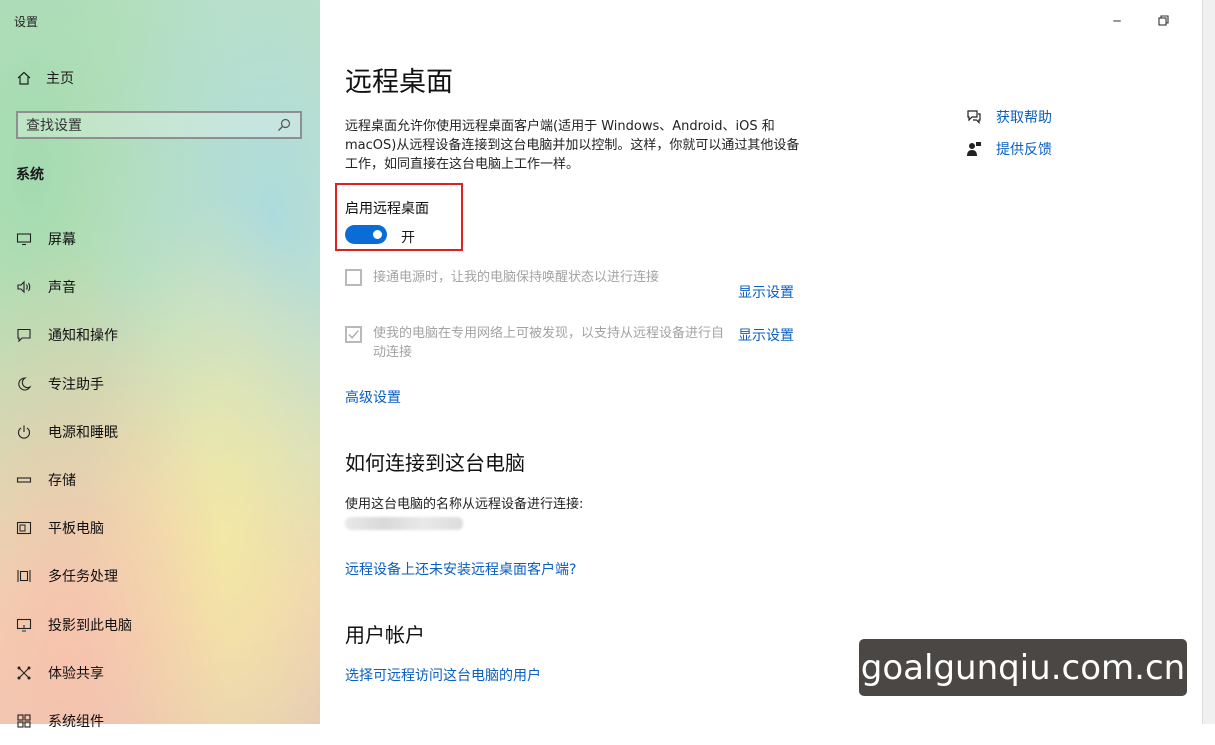 The width and height of the screenshot is (1215, 745). What do you see at coordinates (83, 336) in the screenshot?
I see `sidebar-item-label: 通知和操作` at bounding box center [83, 336].